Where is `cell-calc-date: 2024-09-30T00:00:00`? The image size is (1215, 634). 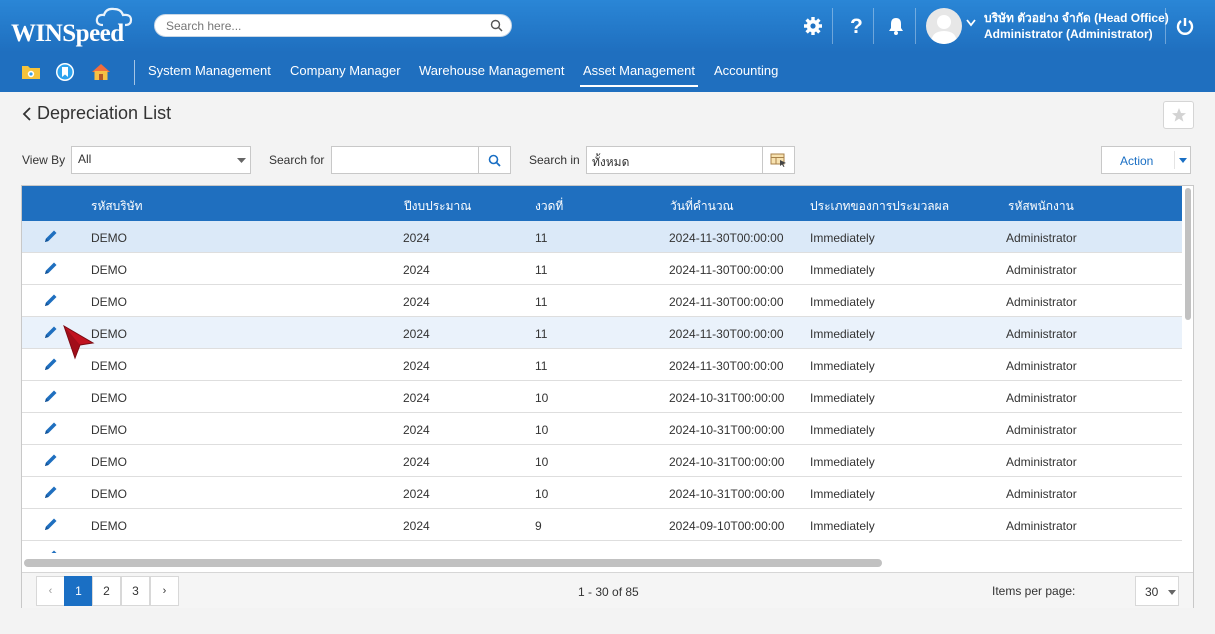 cell-calc-date: 2024-09-30T00:00:00 is located at coordinates (726, 552).